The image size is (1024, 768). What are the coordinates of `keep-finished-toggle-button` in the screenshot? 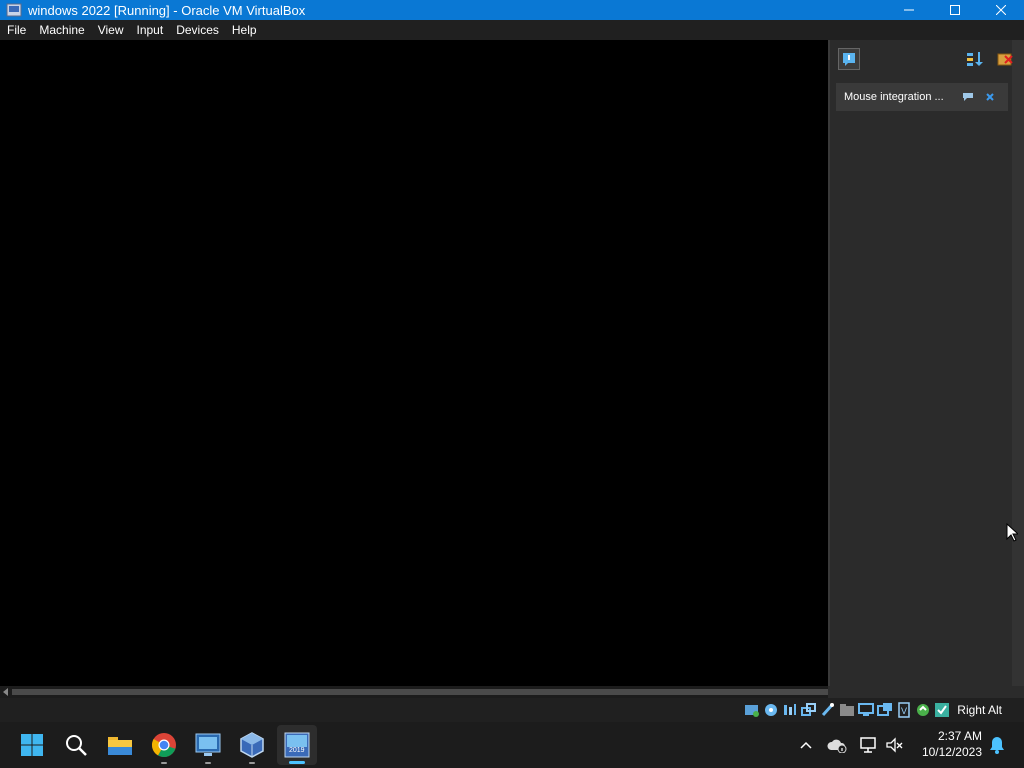 It's located at (849, 59).